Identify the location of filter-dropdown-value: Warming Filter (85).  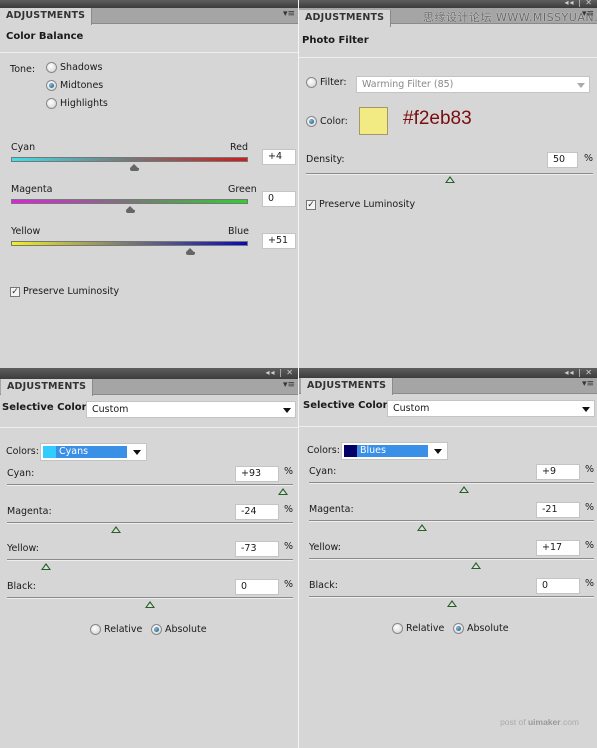
(408, 84).